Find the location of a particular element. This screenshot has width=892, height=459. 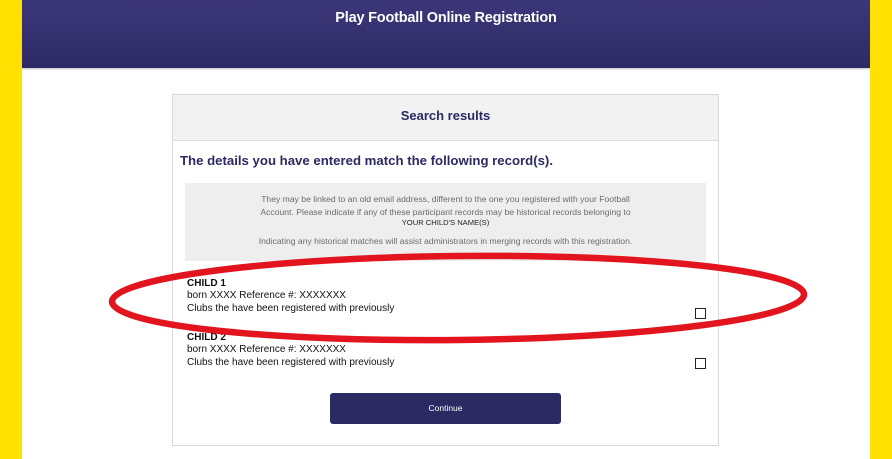

record-1-checkbox is located at coordinates (700, 313).